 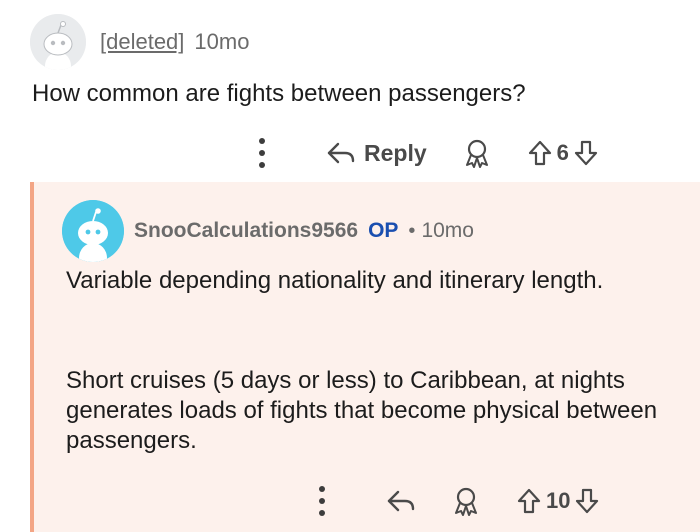 I want to click on comment-header: [deleted] 10mo, so click(x=139, y=42).